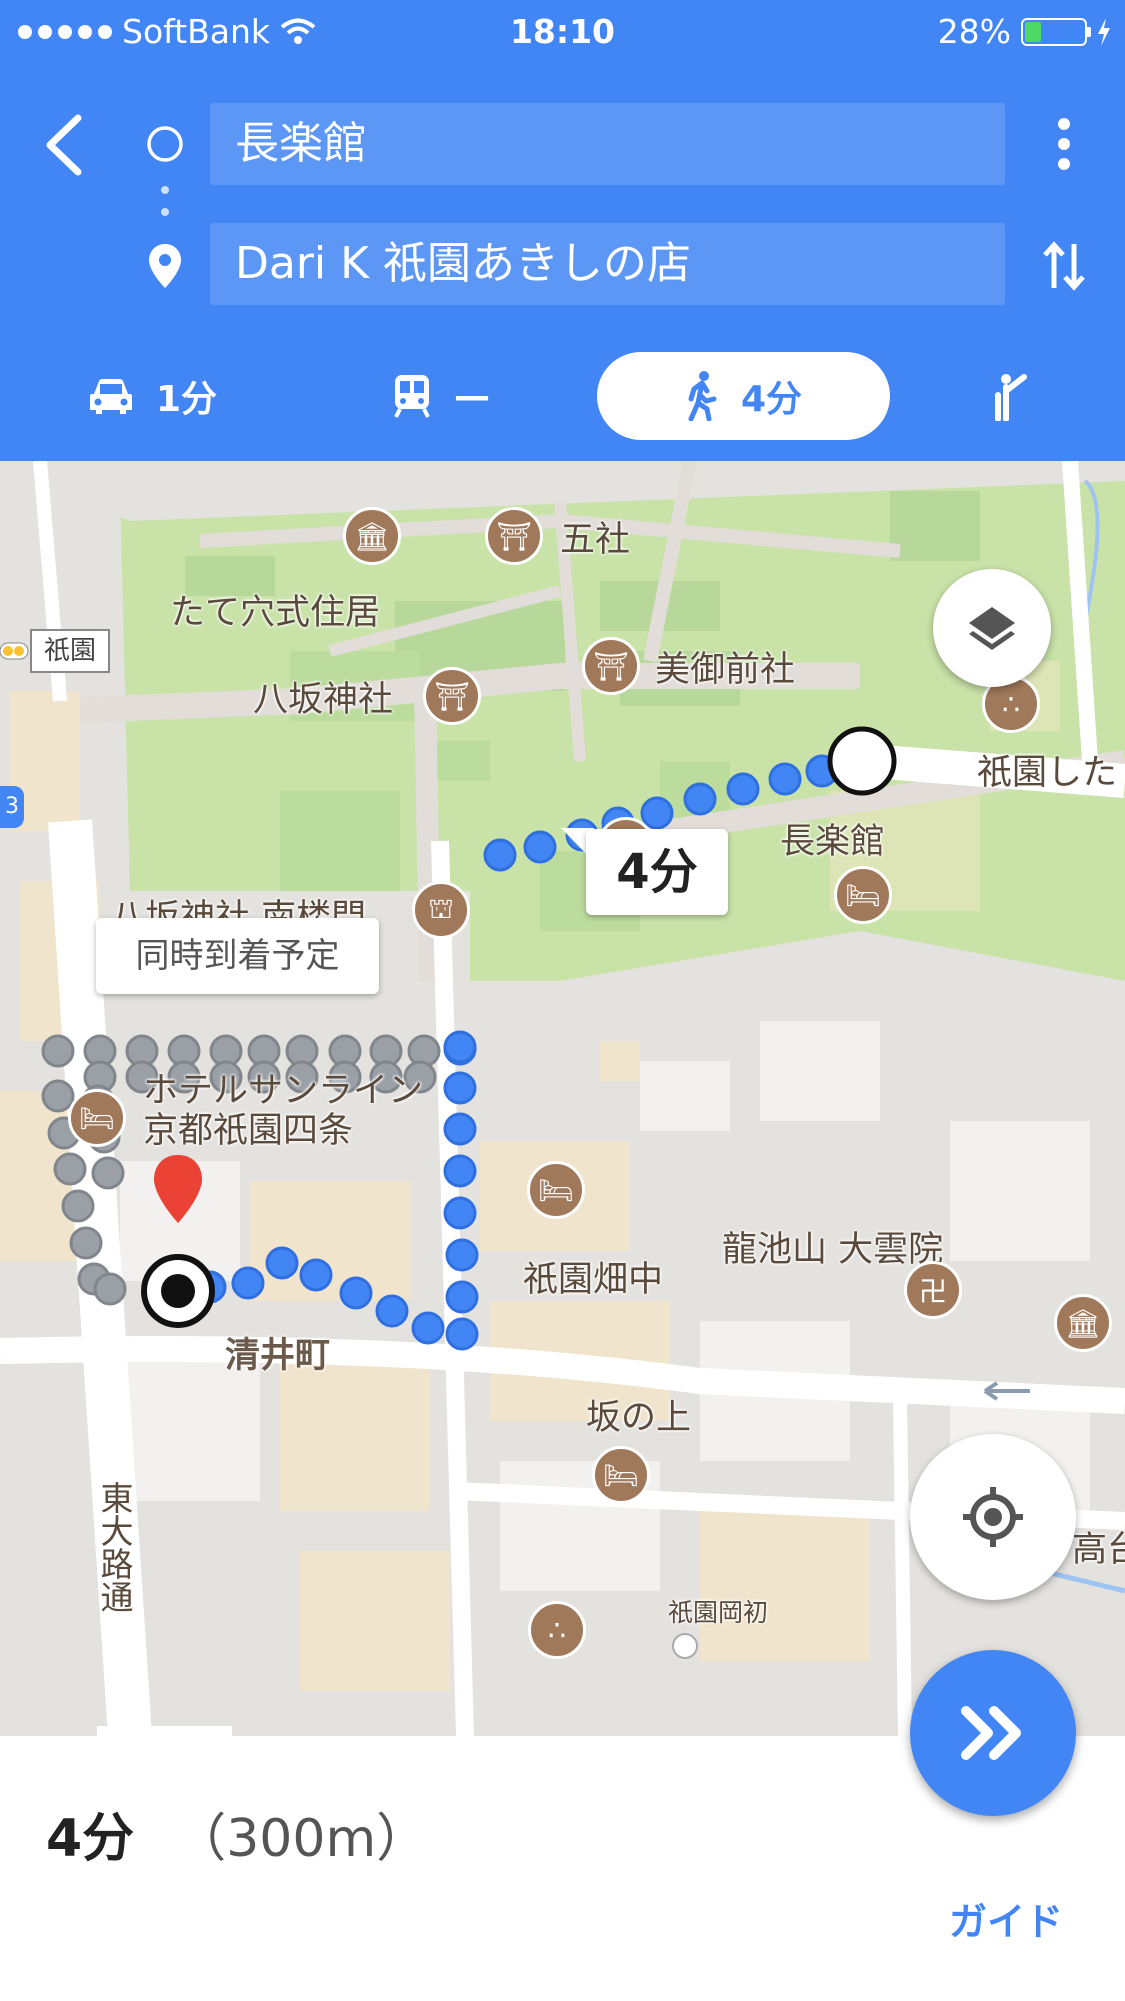 Image resolution: width=1125 pixels, height=2001 pixels. I want to click on my-location-icon, so click(993, 1517).